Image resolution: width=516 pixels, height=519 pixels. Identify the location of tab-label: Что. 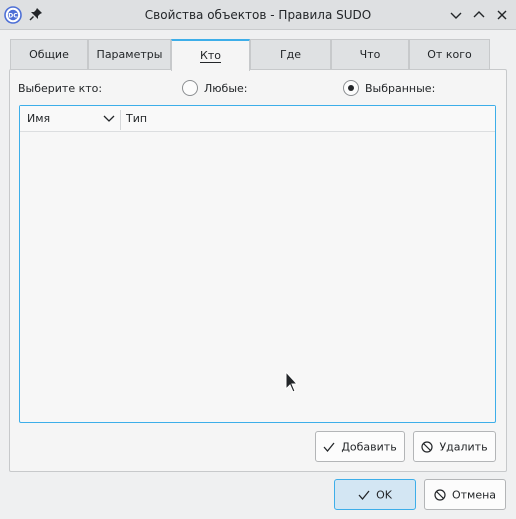
(370, 54).